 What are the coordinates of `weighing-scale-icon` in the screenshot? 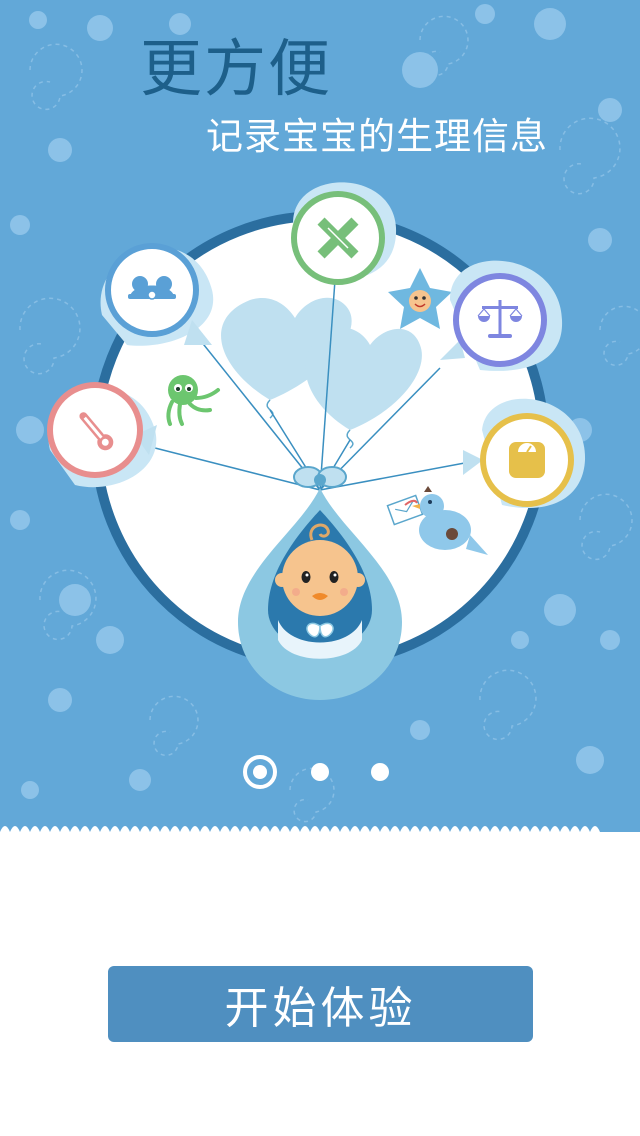 It's located at (527, 460).